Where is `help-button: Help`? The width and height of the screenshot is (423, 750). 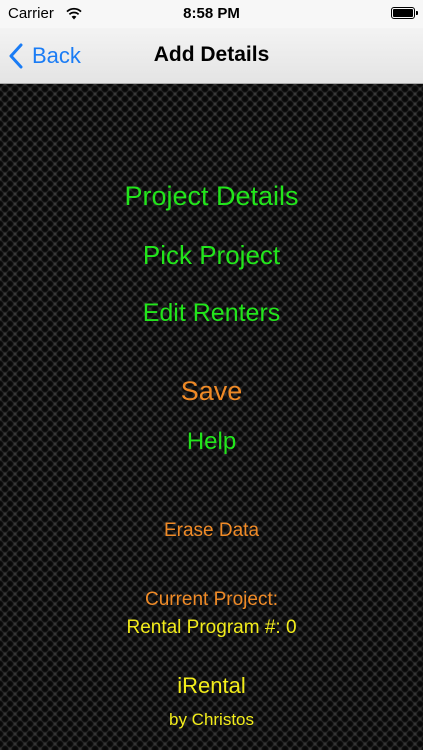
help-button: Help is located at coordinates (211, 442).